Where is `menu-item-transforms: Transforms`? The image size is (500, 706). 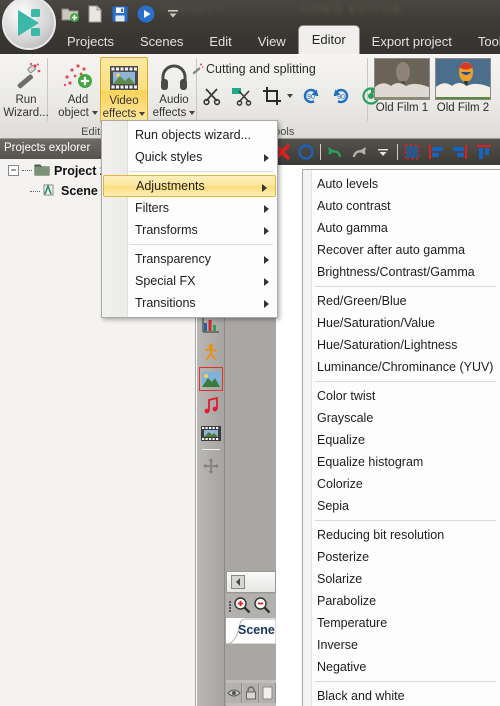 menu-item-transforms: Transforms is located at coordinates (189, 230).